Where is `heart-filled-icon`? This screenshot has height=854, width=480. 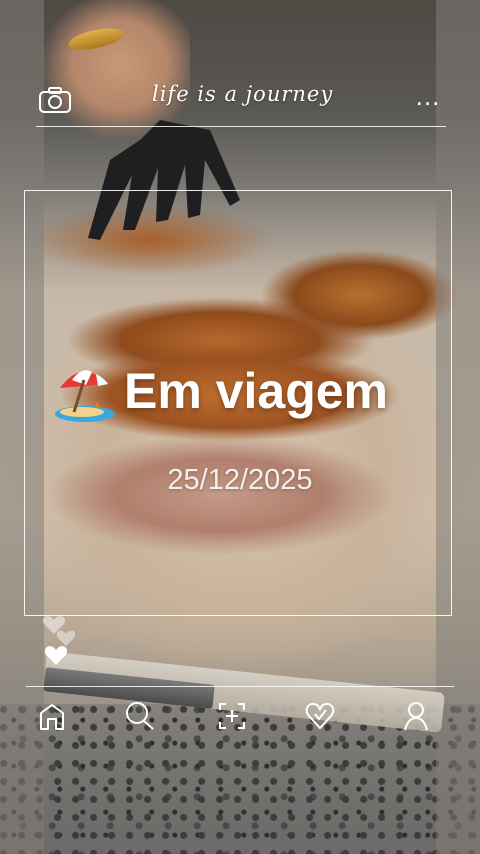
heart-filled-icon is located at coordinates (56, 655).